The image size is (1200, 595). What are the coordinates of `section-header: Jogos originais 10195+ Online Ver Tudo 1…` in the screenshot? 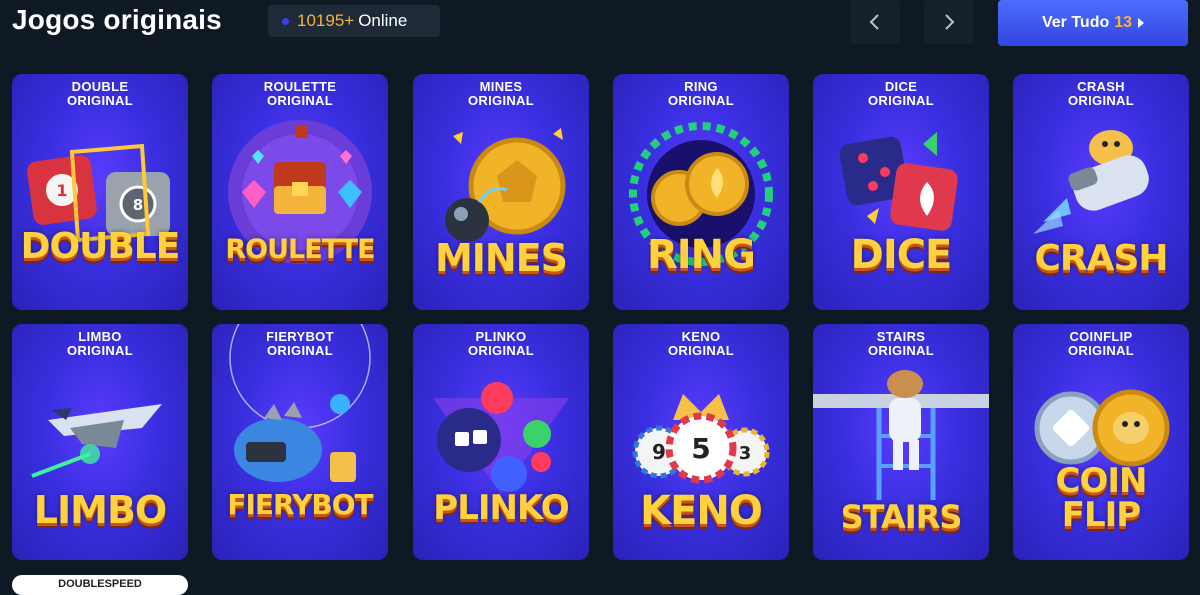 It's located at (600, 25).